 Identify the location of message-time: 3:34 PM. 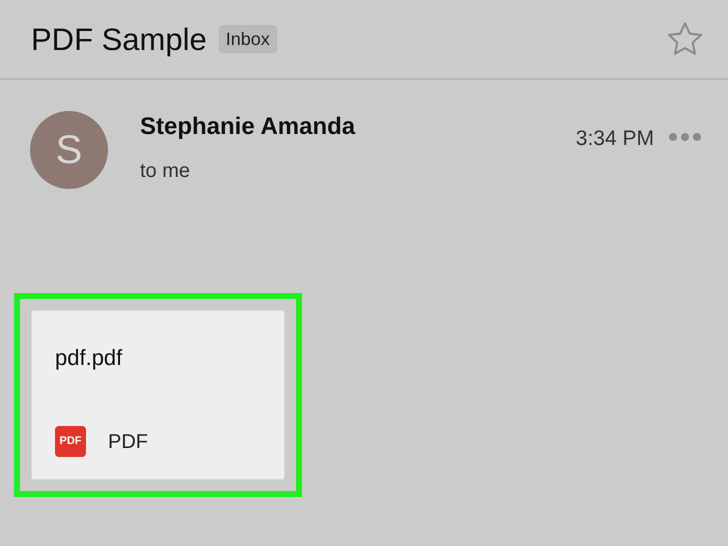
(615, 139).